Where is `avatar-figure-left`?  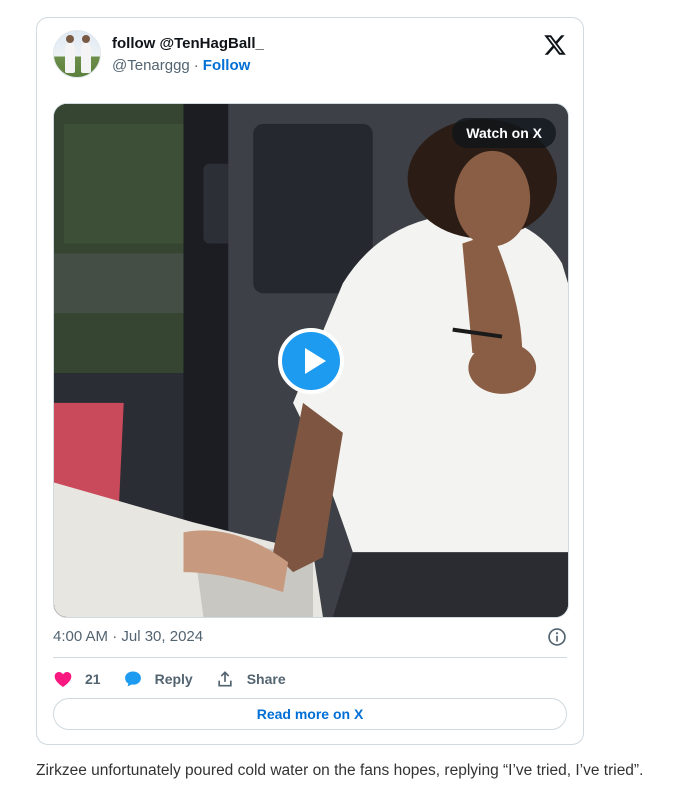
avatar-figure-left is located at coordinates (70, 54).